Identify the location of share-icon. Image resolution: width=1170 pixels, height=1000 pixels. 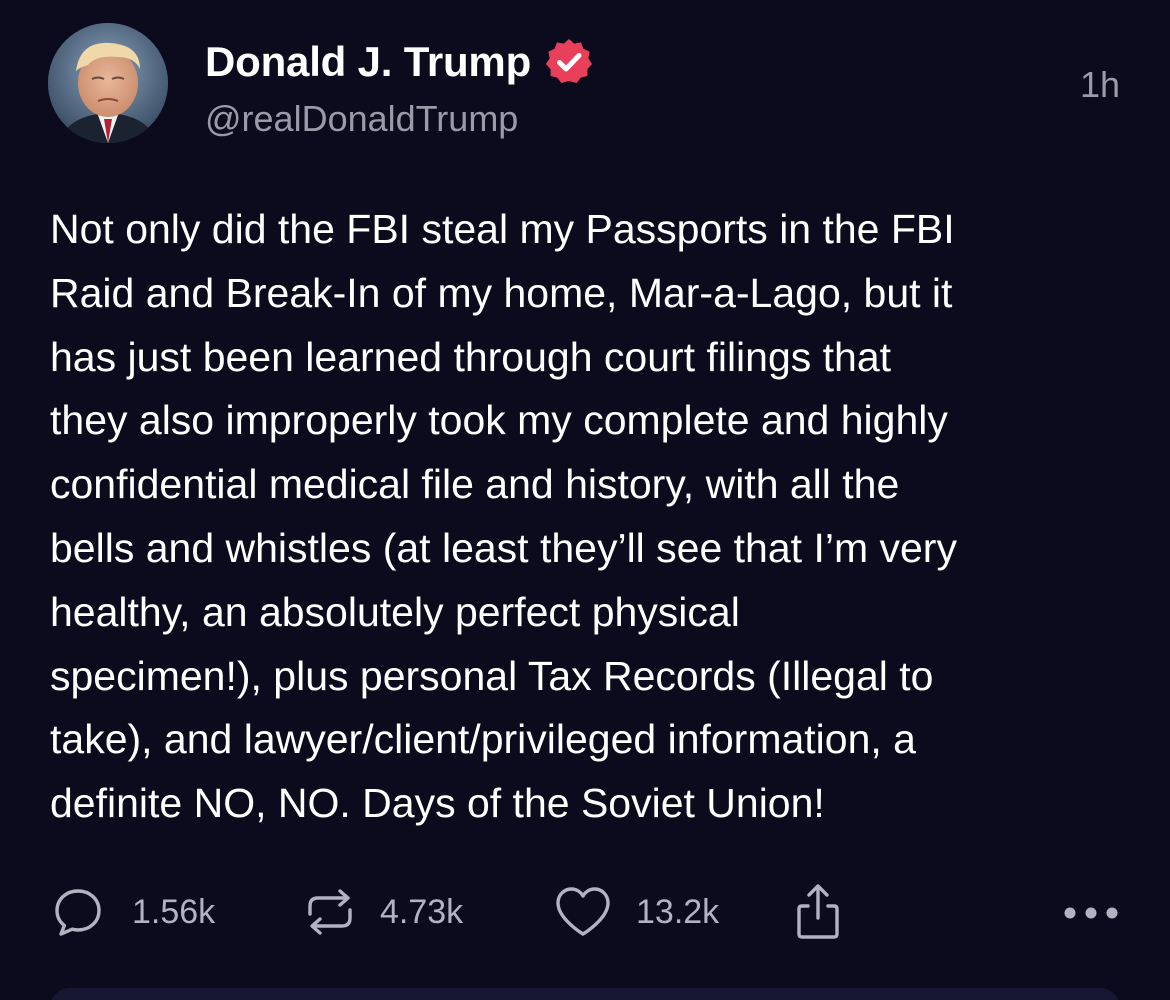
(818, 911).